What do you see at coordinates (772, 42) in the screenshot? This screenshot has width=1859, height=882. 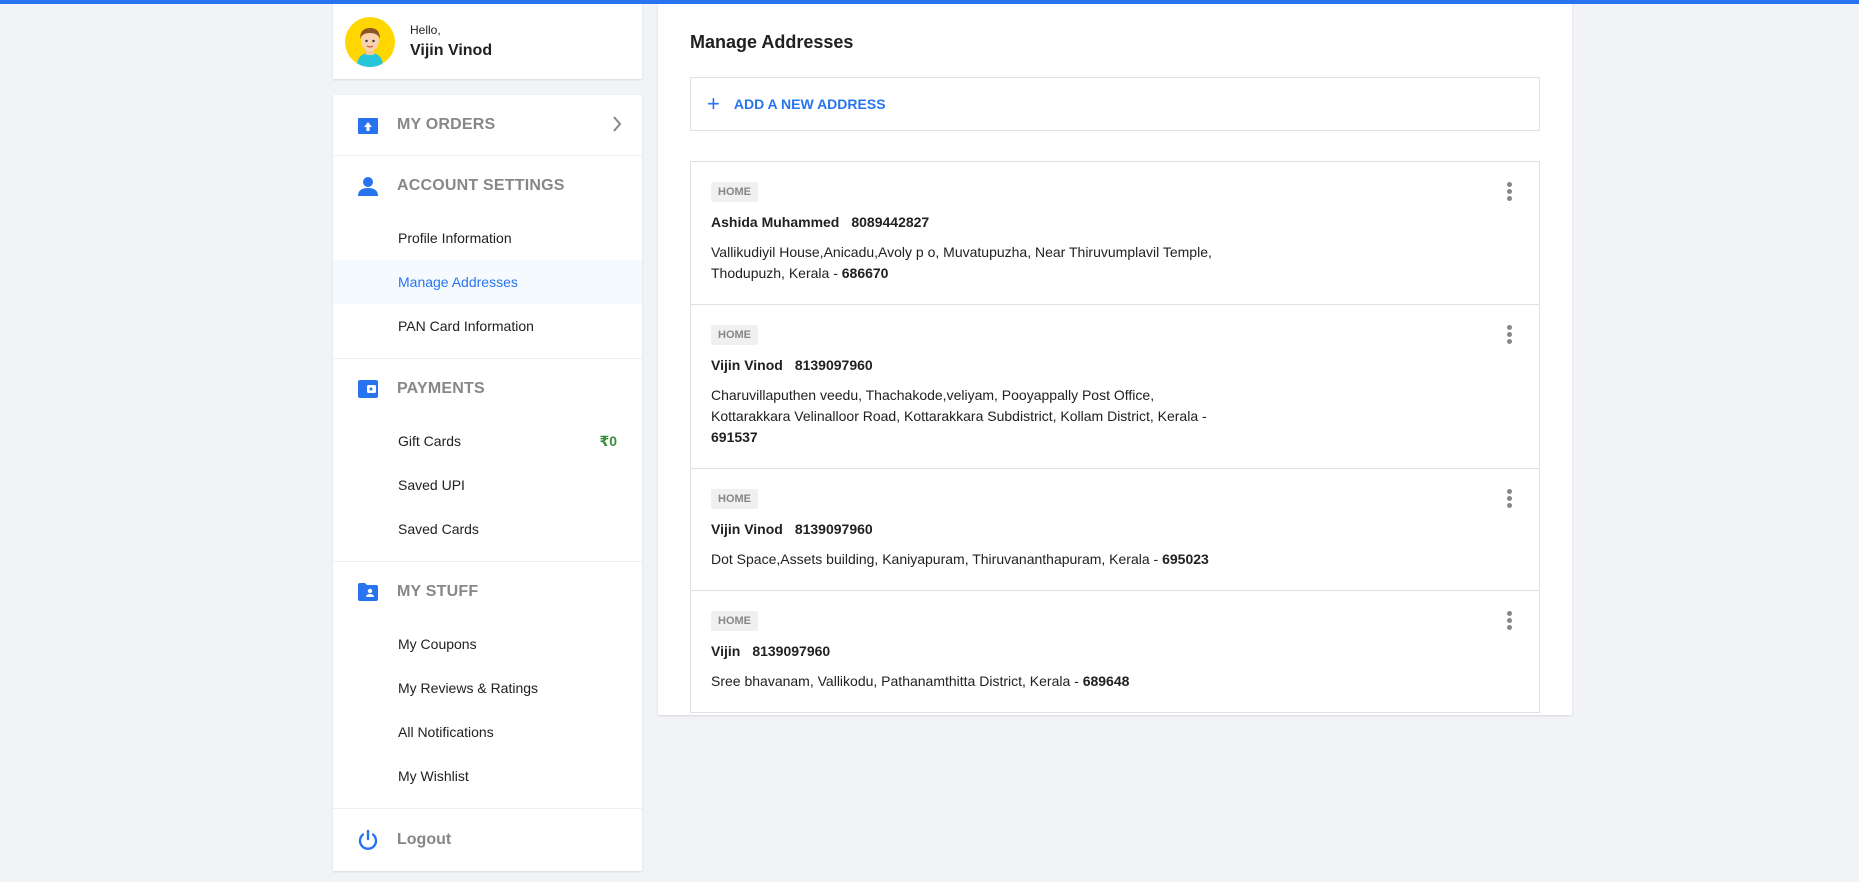 I see `page-title: Manage Addresses` at bounding box center [772, 42].